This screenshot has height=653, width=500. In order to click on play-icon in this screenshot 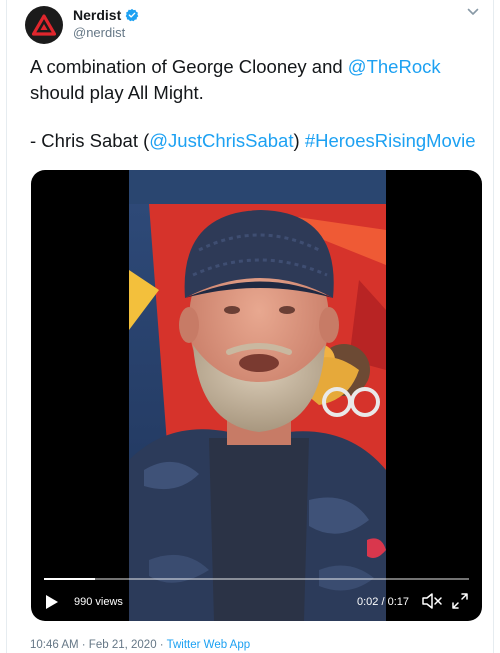, I will do `click(52, 602)`.